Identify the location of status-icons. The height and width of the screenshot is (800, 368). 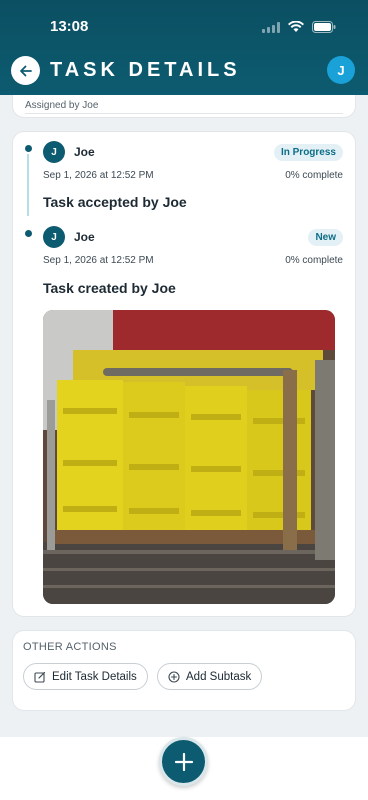
(299, 27).